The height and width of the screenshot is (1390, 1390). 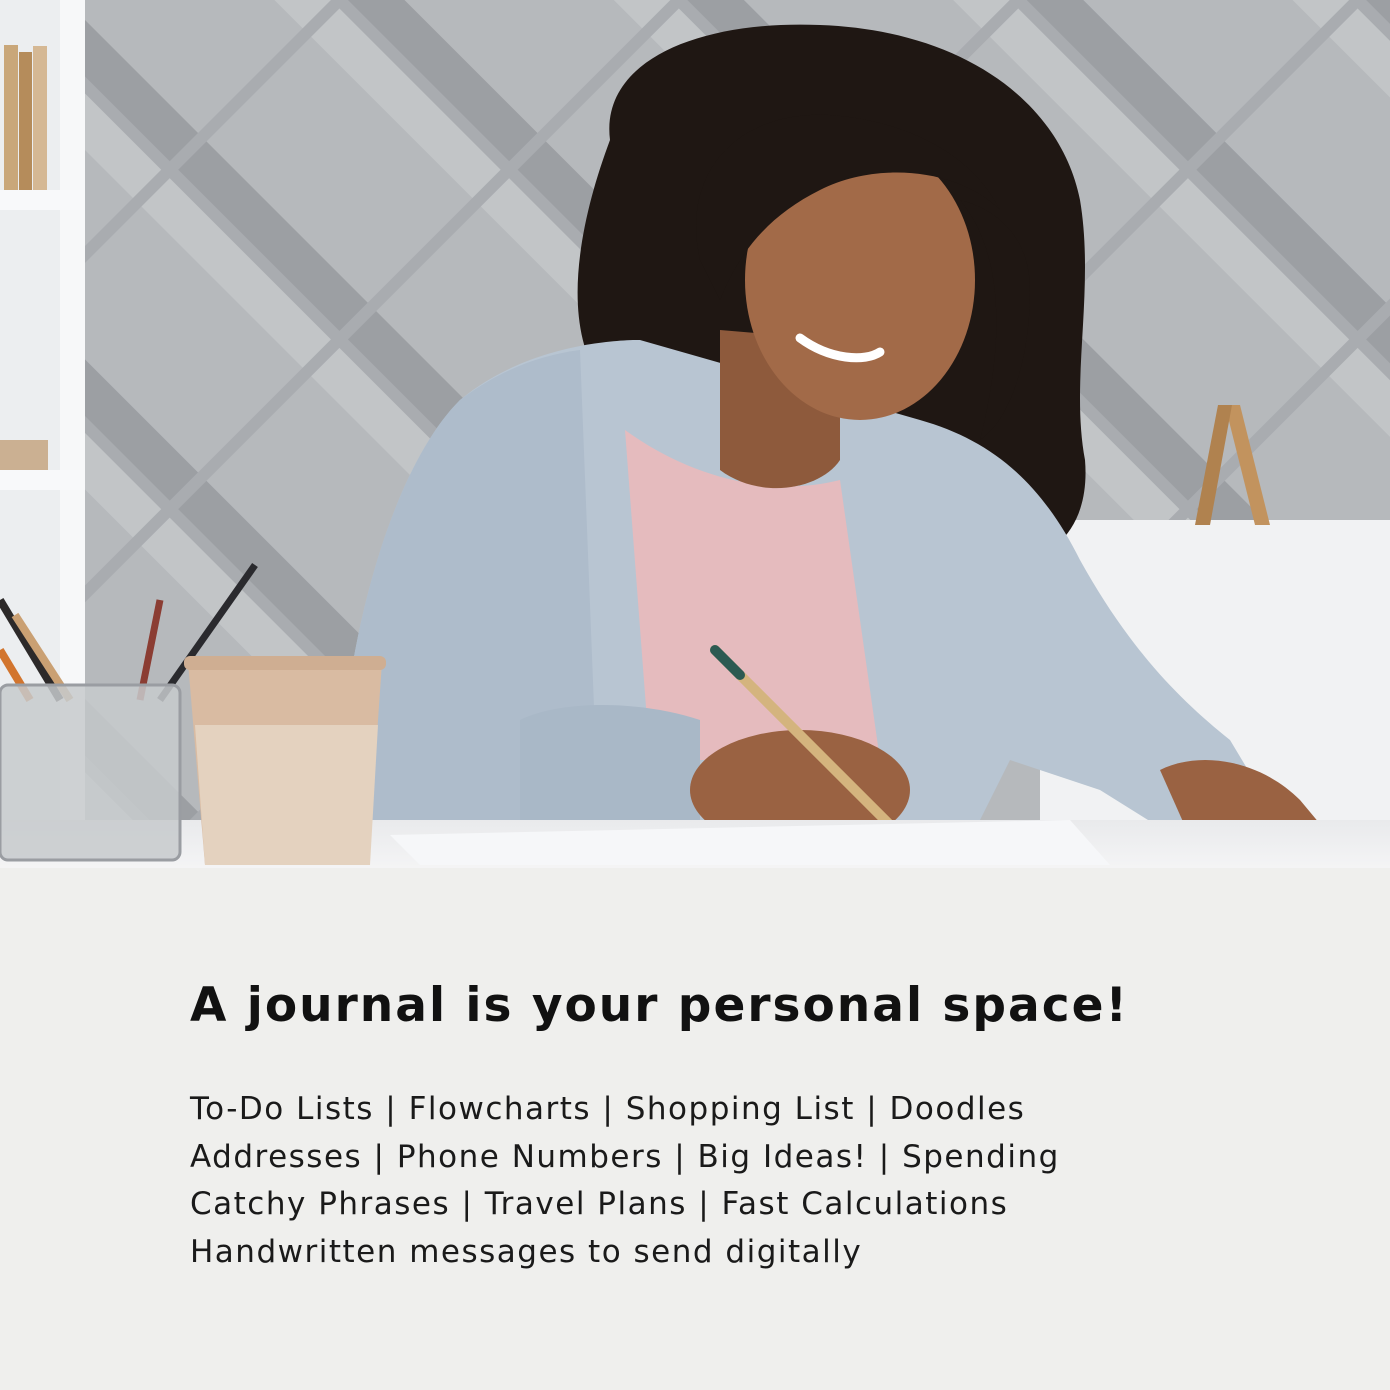 I want to click on headline: A journal is your personal space!, so click(x=659, y=1005).